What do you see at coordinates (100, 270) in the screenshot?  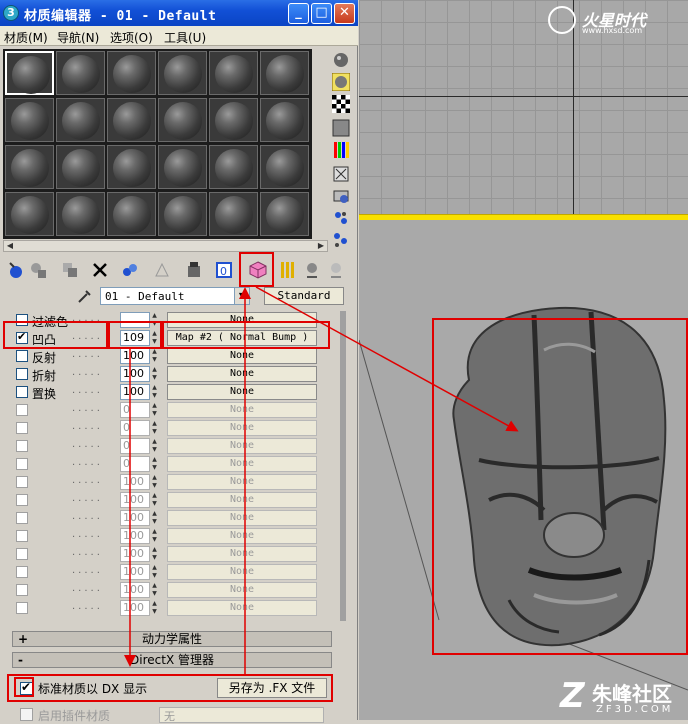 I see `reset-map-icon` at bounding box center [100, 270].